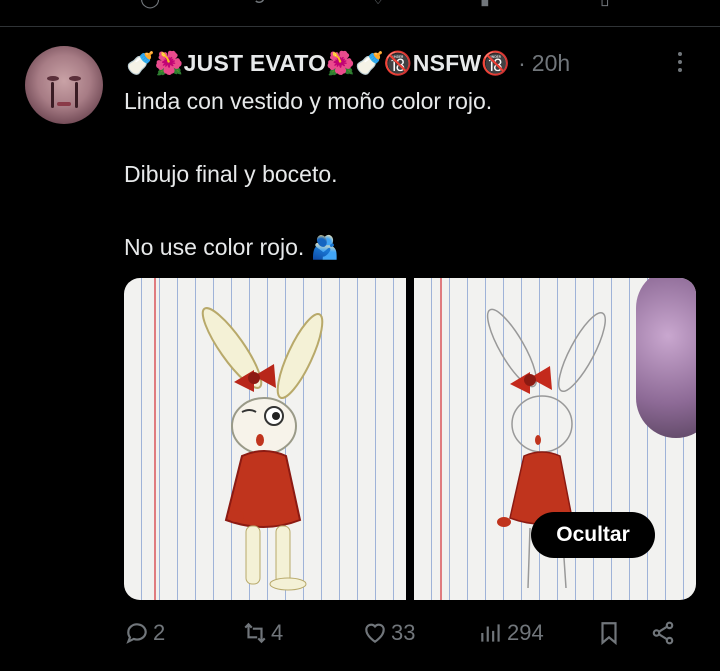 This screenshot has height=671, width=720. Describe the element at coordinates (485, 4) in the screenshot. I see `views-icon: ▮` at that location.